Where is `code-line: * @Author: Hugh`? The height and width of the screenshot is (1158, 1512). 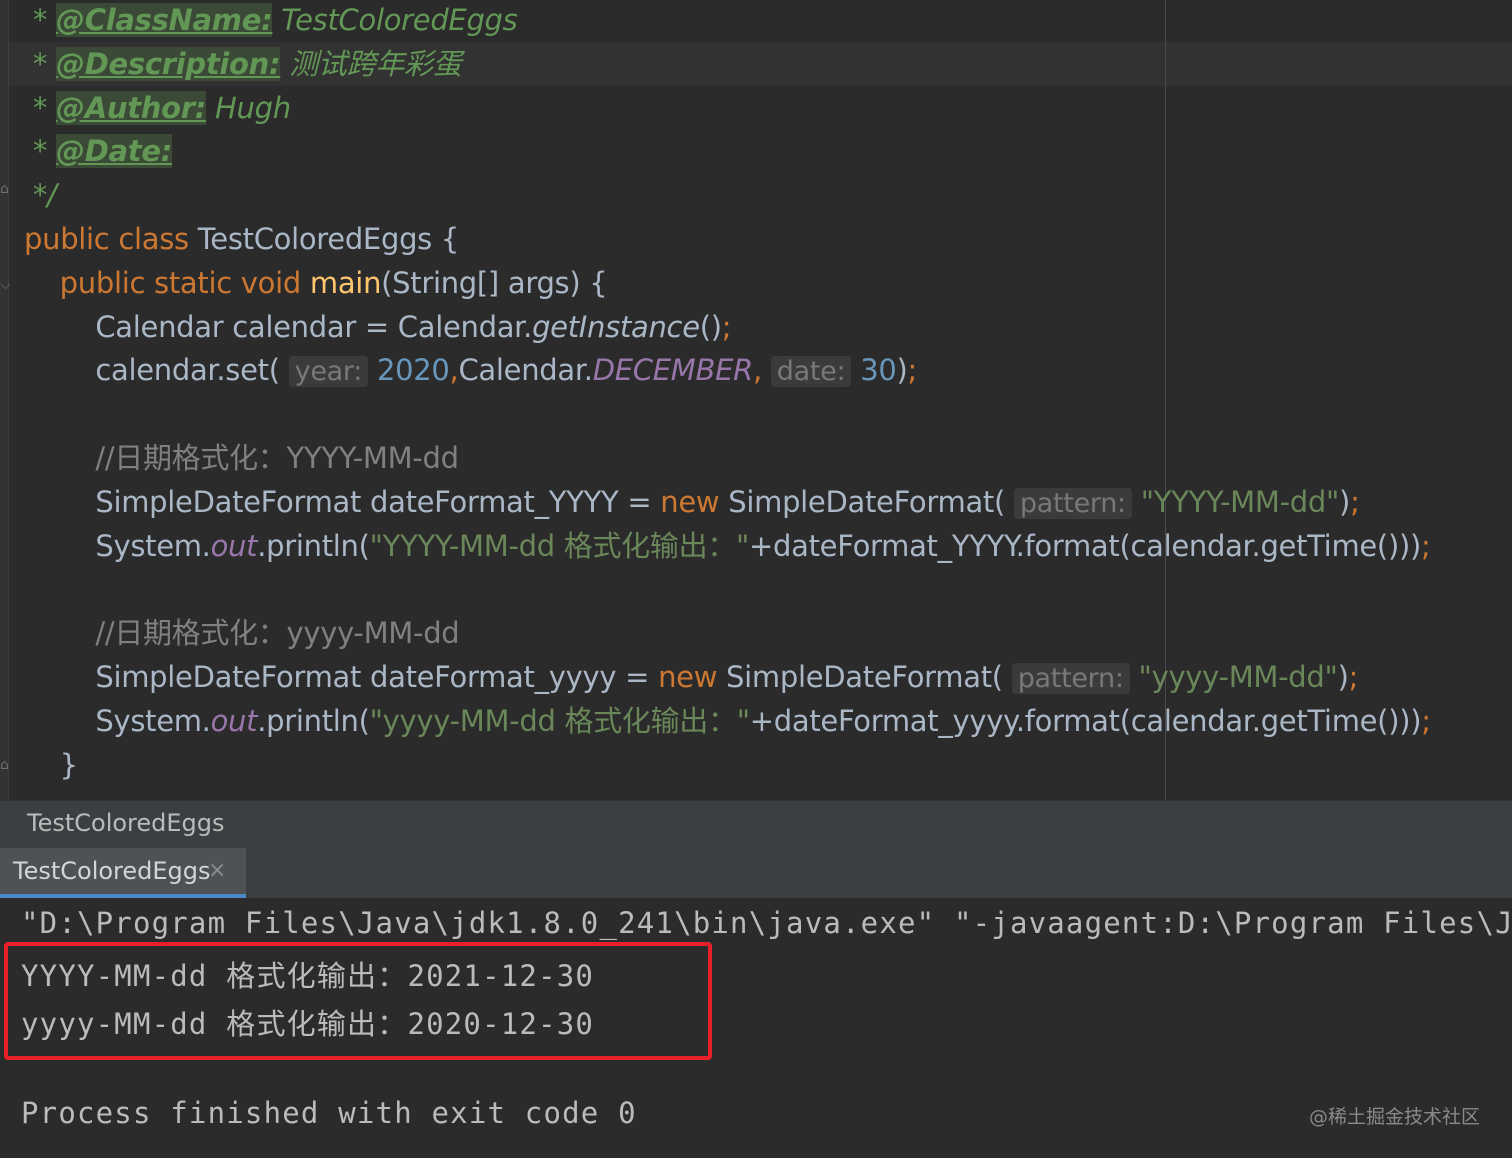 code-line: * @Author: Hugh is located at coordinates (157, 108).